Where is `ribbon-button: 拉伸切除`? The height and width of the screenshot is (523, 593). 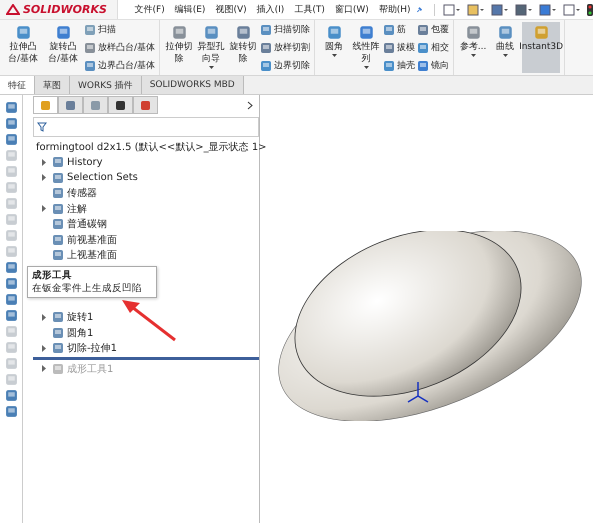 ribbon-button: 拉伸切除 is located at coordinates (179, 47).